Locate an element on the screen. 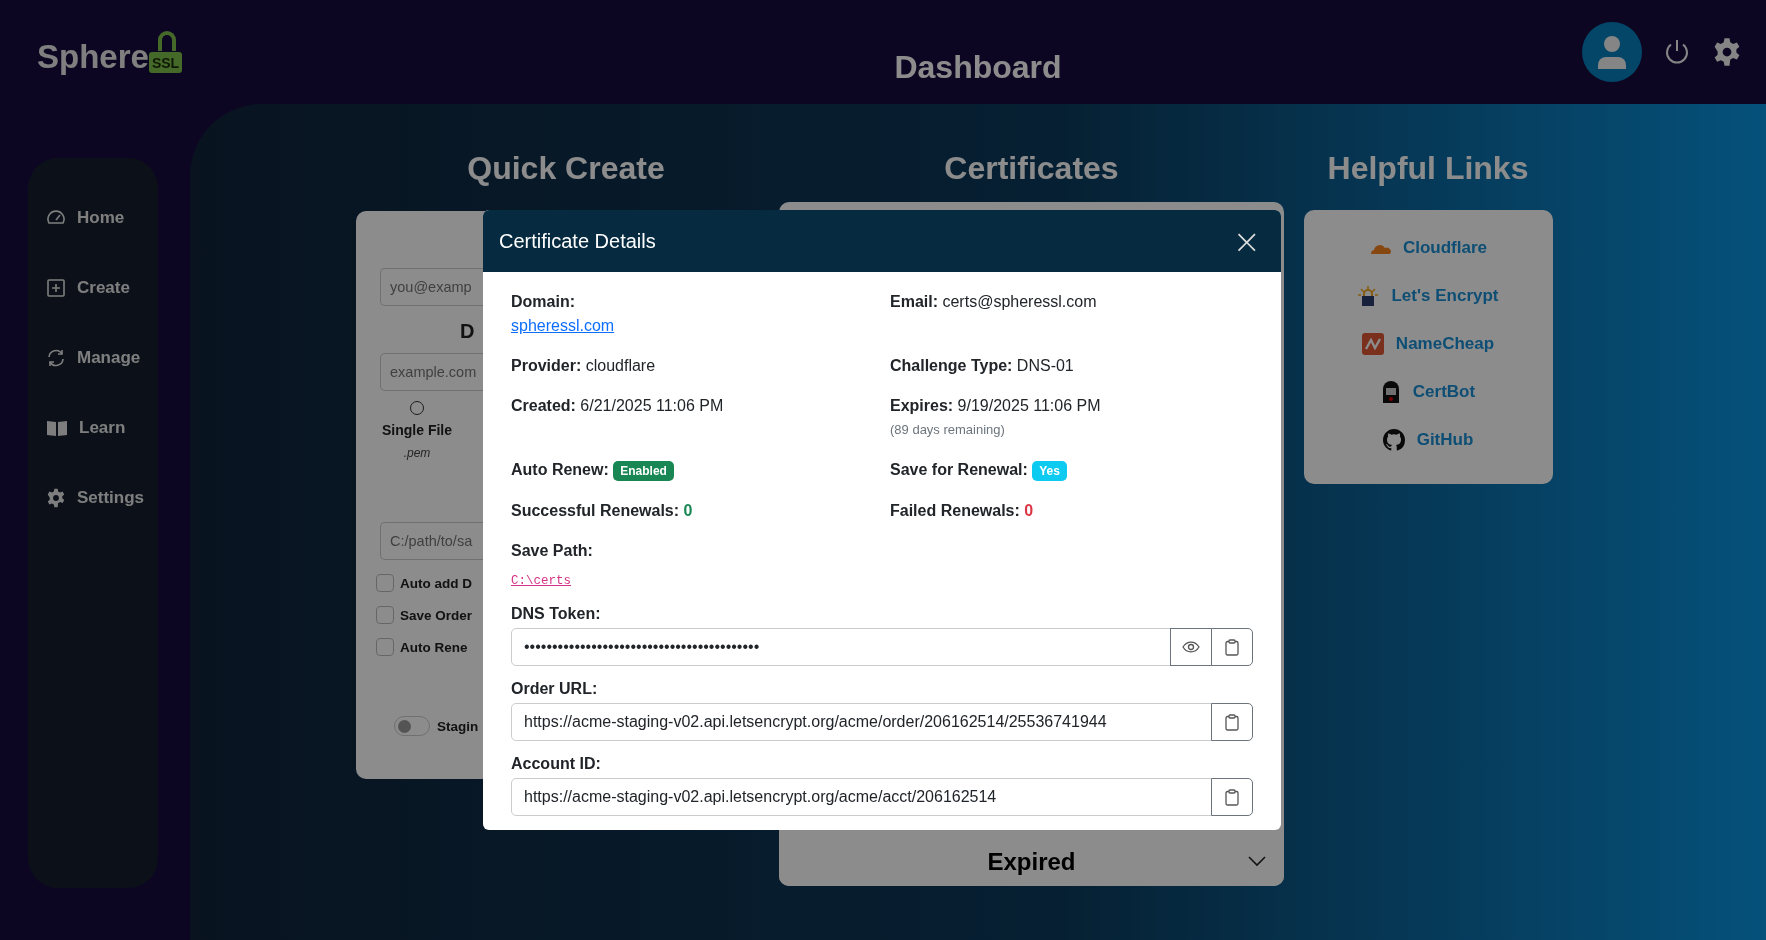 The height and width of the screenshot is (940, 1766). plus-square-icon is located at coordinates (56, 288).